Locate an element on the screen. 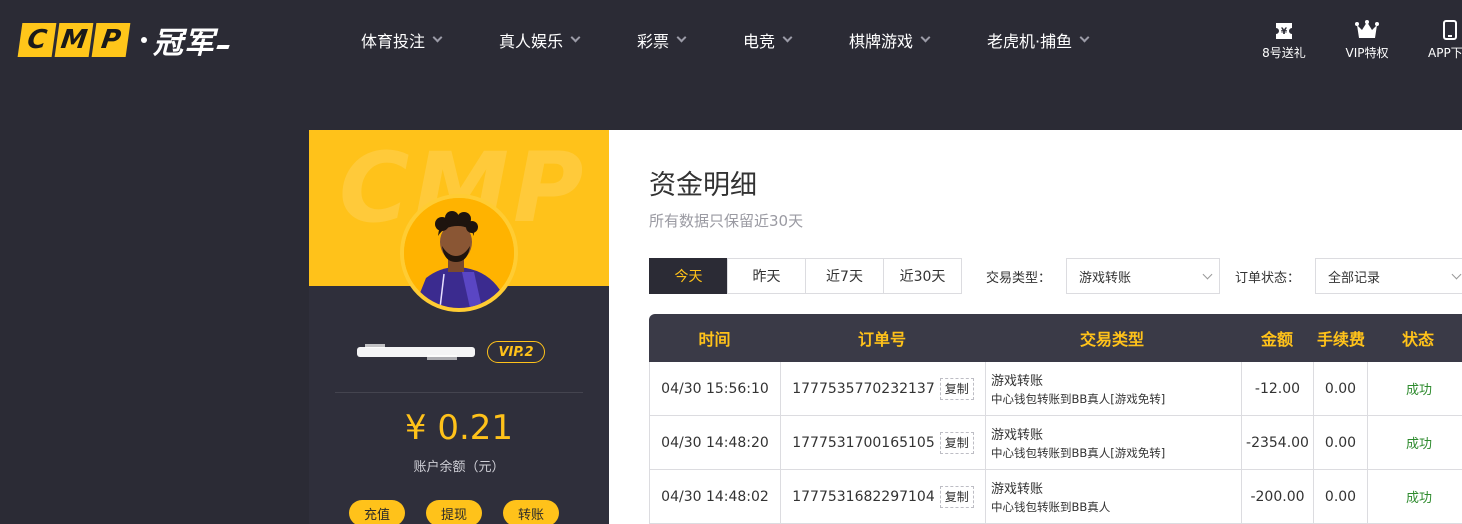  cell-order-no: 1777531700165105 复制 is located at coordinates (883, 442).